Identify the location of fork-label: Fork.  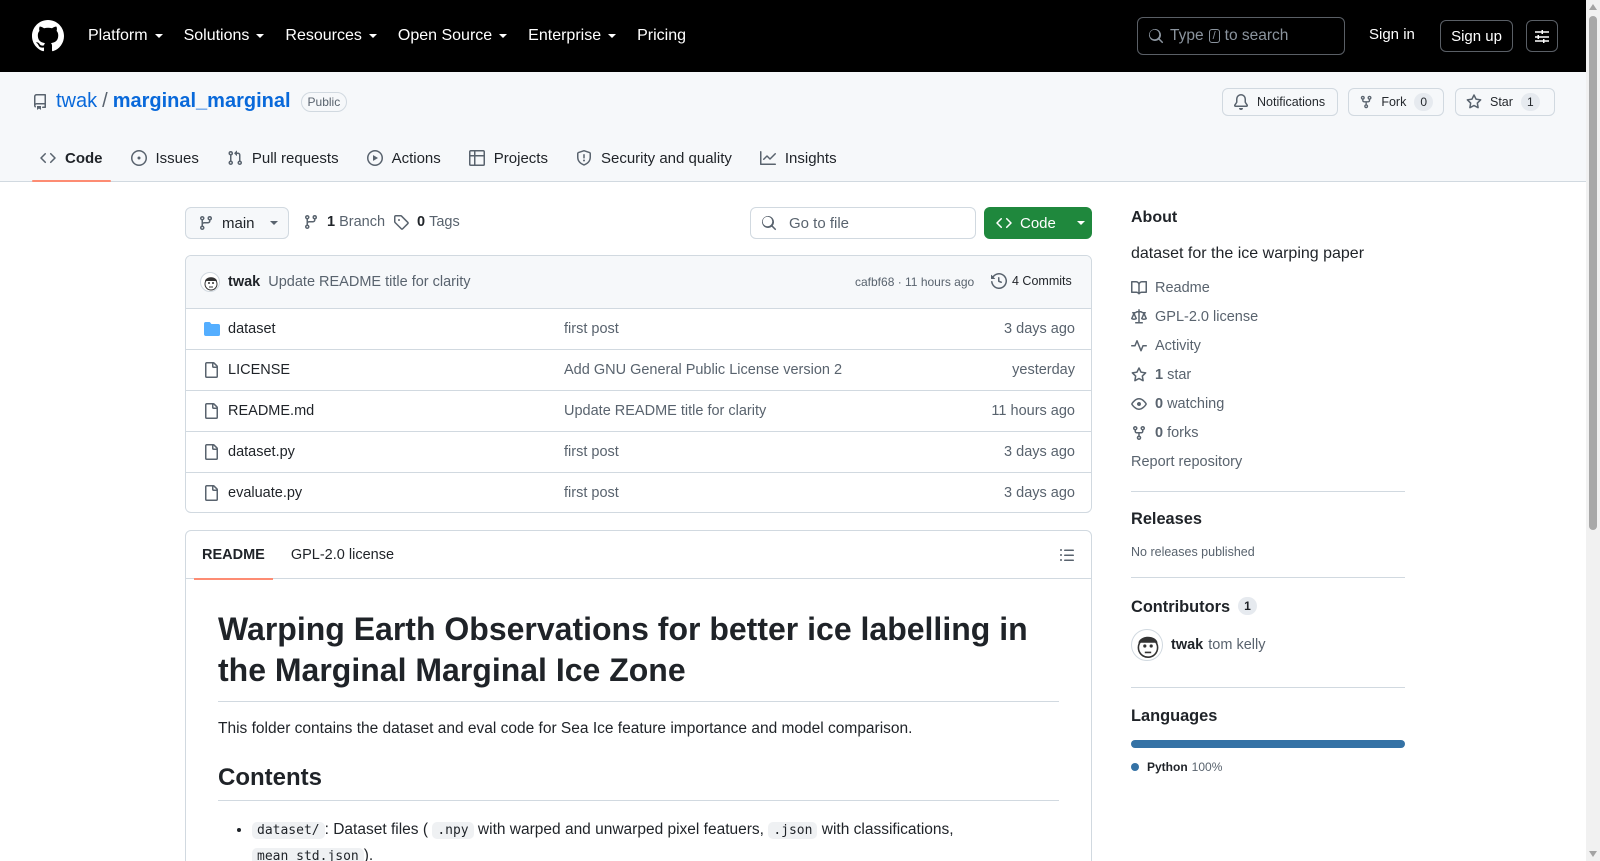
(1394, 102).